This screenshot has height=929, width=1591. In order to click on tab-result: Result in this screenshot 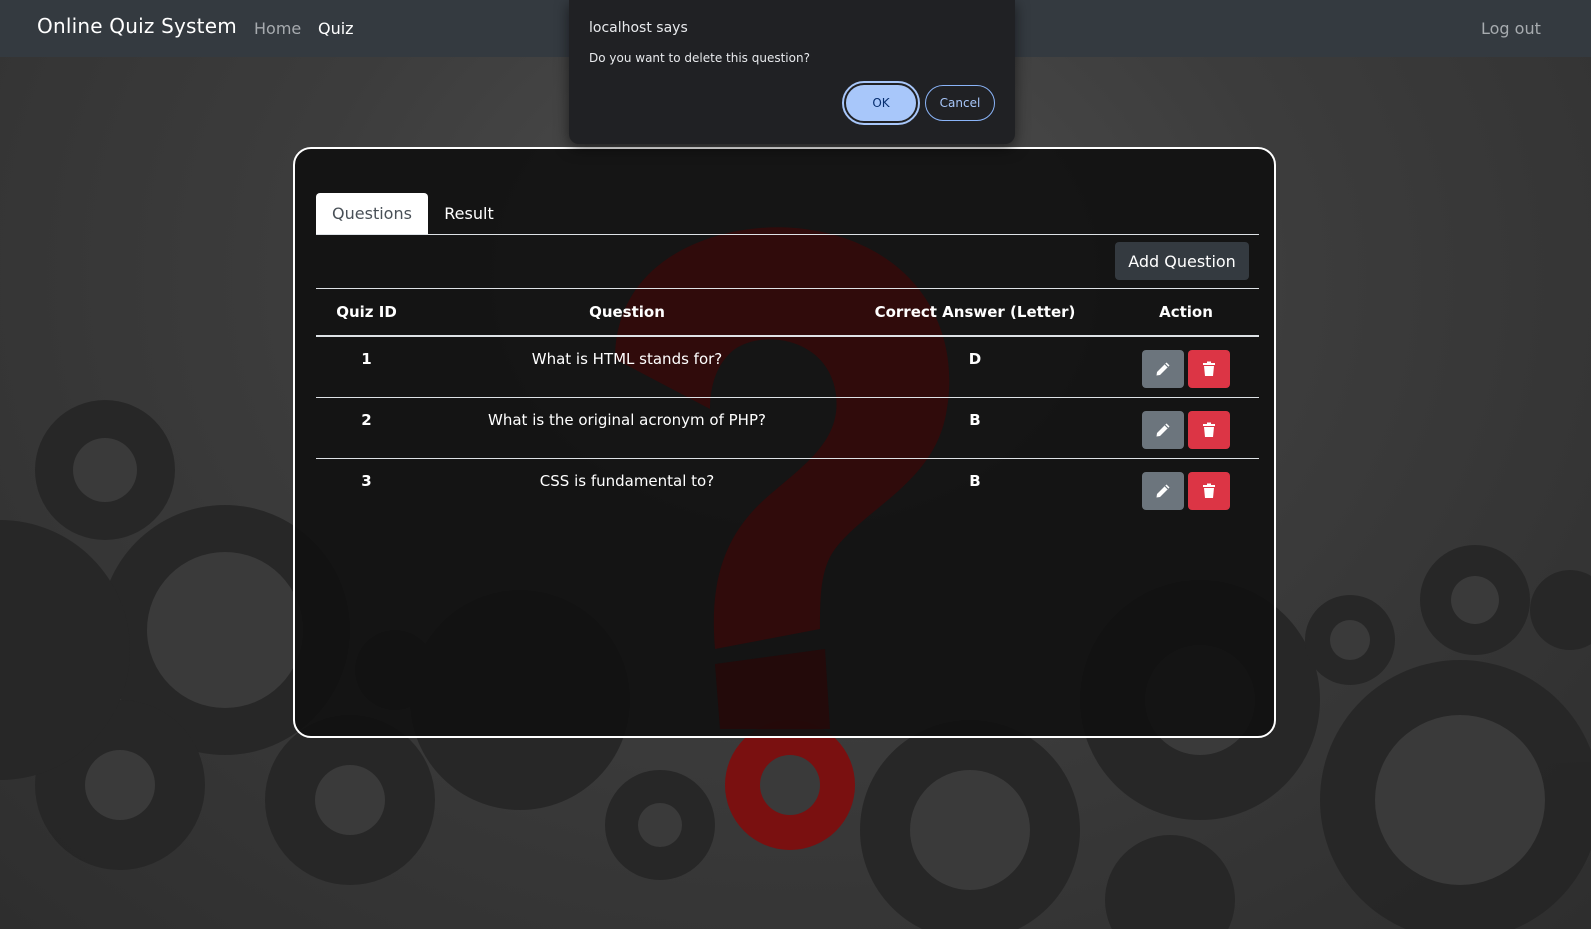, I will do `click(469, 213)`.